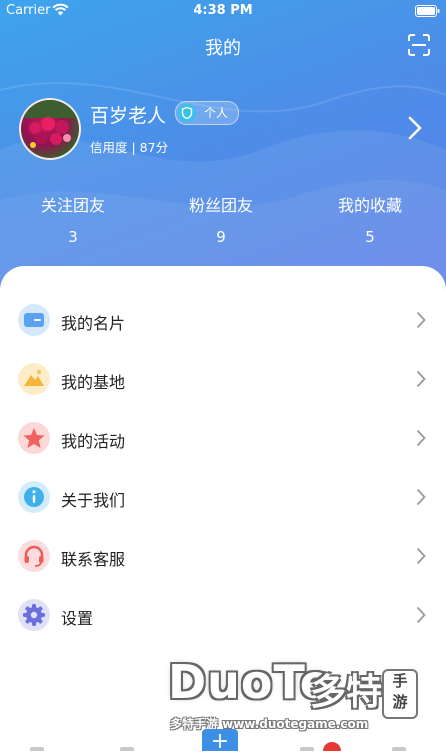 The height and width of the screenshot is (755, 446). I want to click on watermark-cn: 多特, so click(346, 692).